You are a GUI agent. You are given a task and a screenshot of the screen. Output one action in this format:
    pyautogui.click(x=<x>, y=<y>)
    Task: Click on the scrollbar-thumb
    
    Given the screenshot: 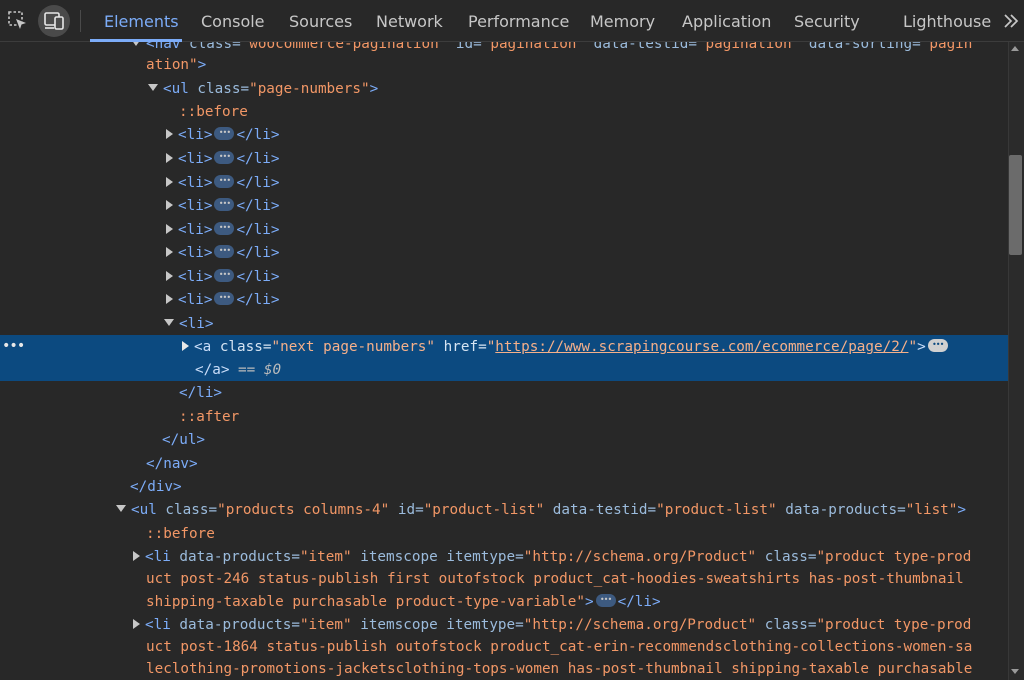 What is the action you would take?
    pyautogui.click(x=1015, y=205)
    